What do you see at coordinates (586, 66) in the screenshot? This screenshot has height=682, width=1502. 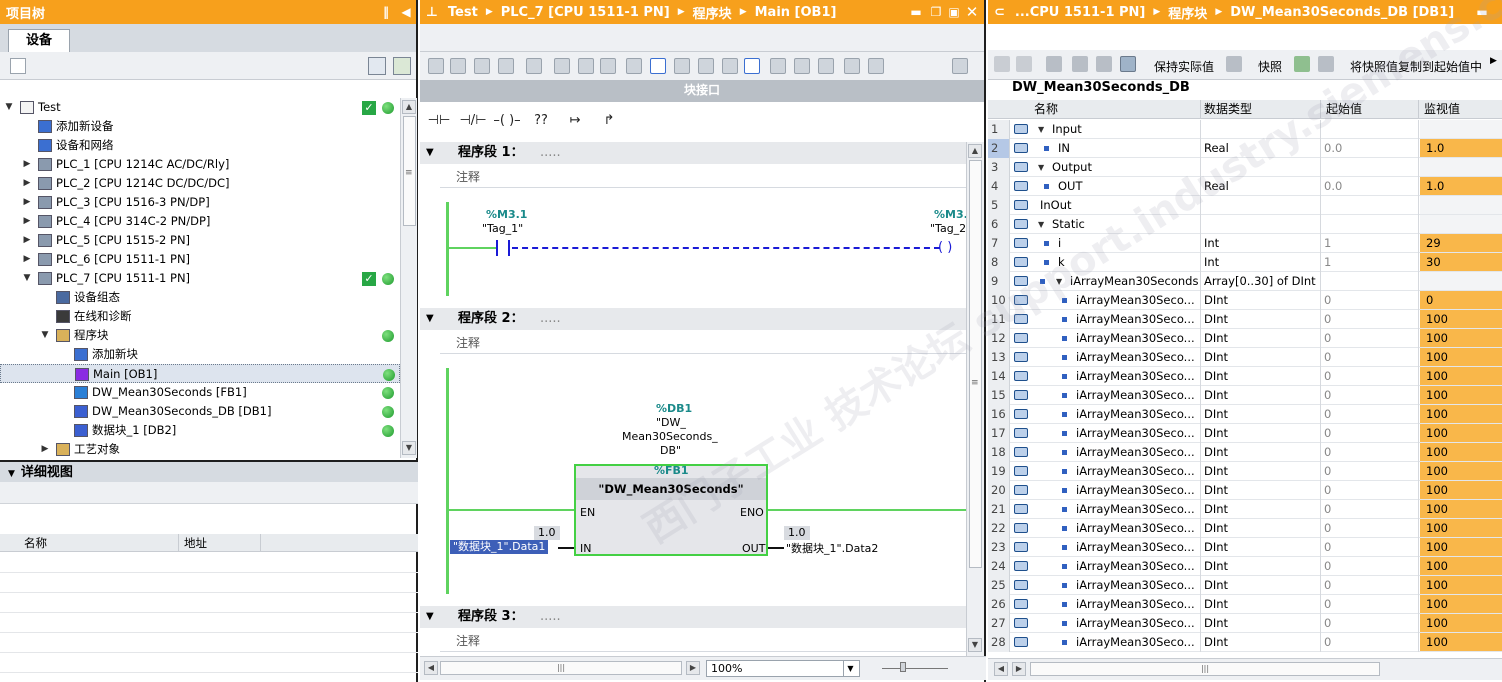 I see `close-all-icon` at bounding box center [586, 66].